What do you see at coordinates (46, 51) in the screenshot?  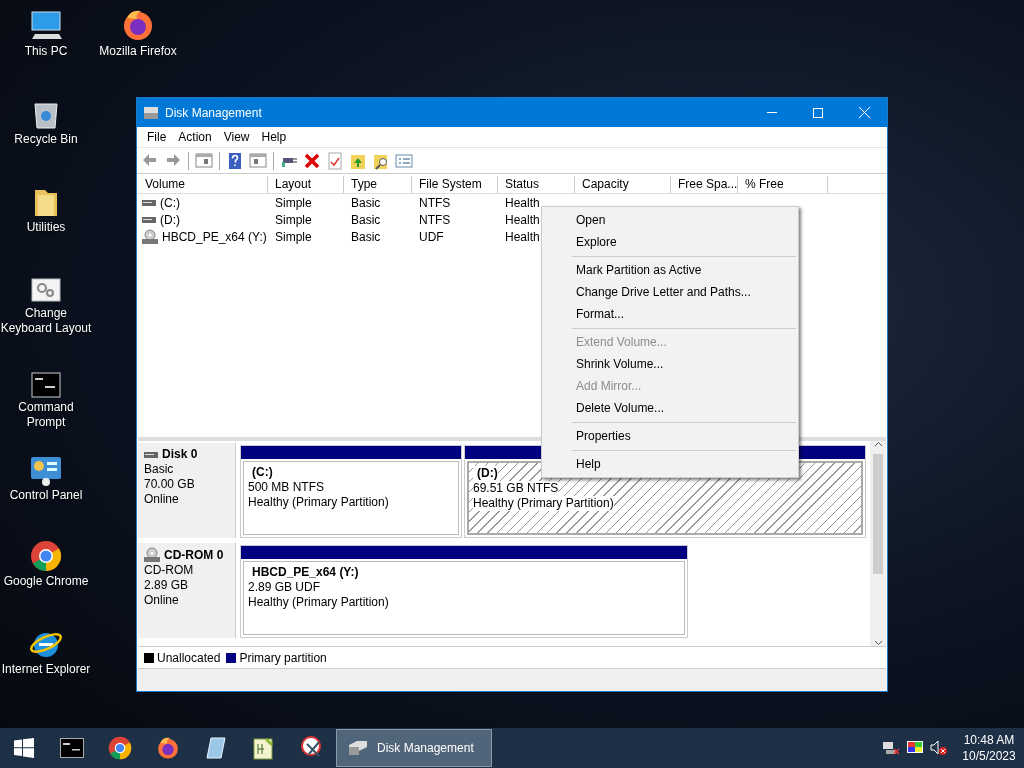 I see `desktop-icon-label: This PC` at bounding box center [46, 51].